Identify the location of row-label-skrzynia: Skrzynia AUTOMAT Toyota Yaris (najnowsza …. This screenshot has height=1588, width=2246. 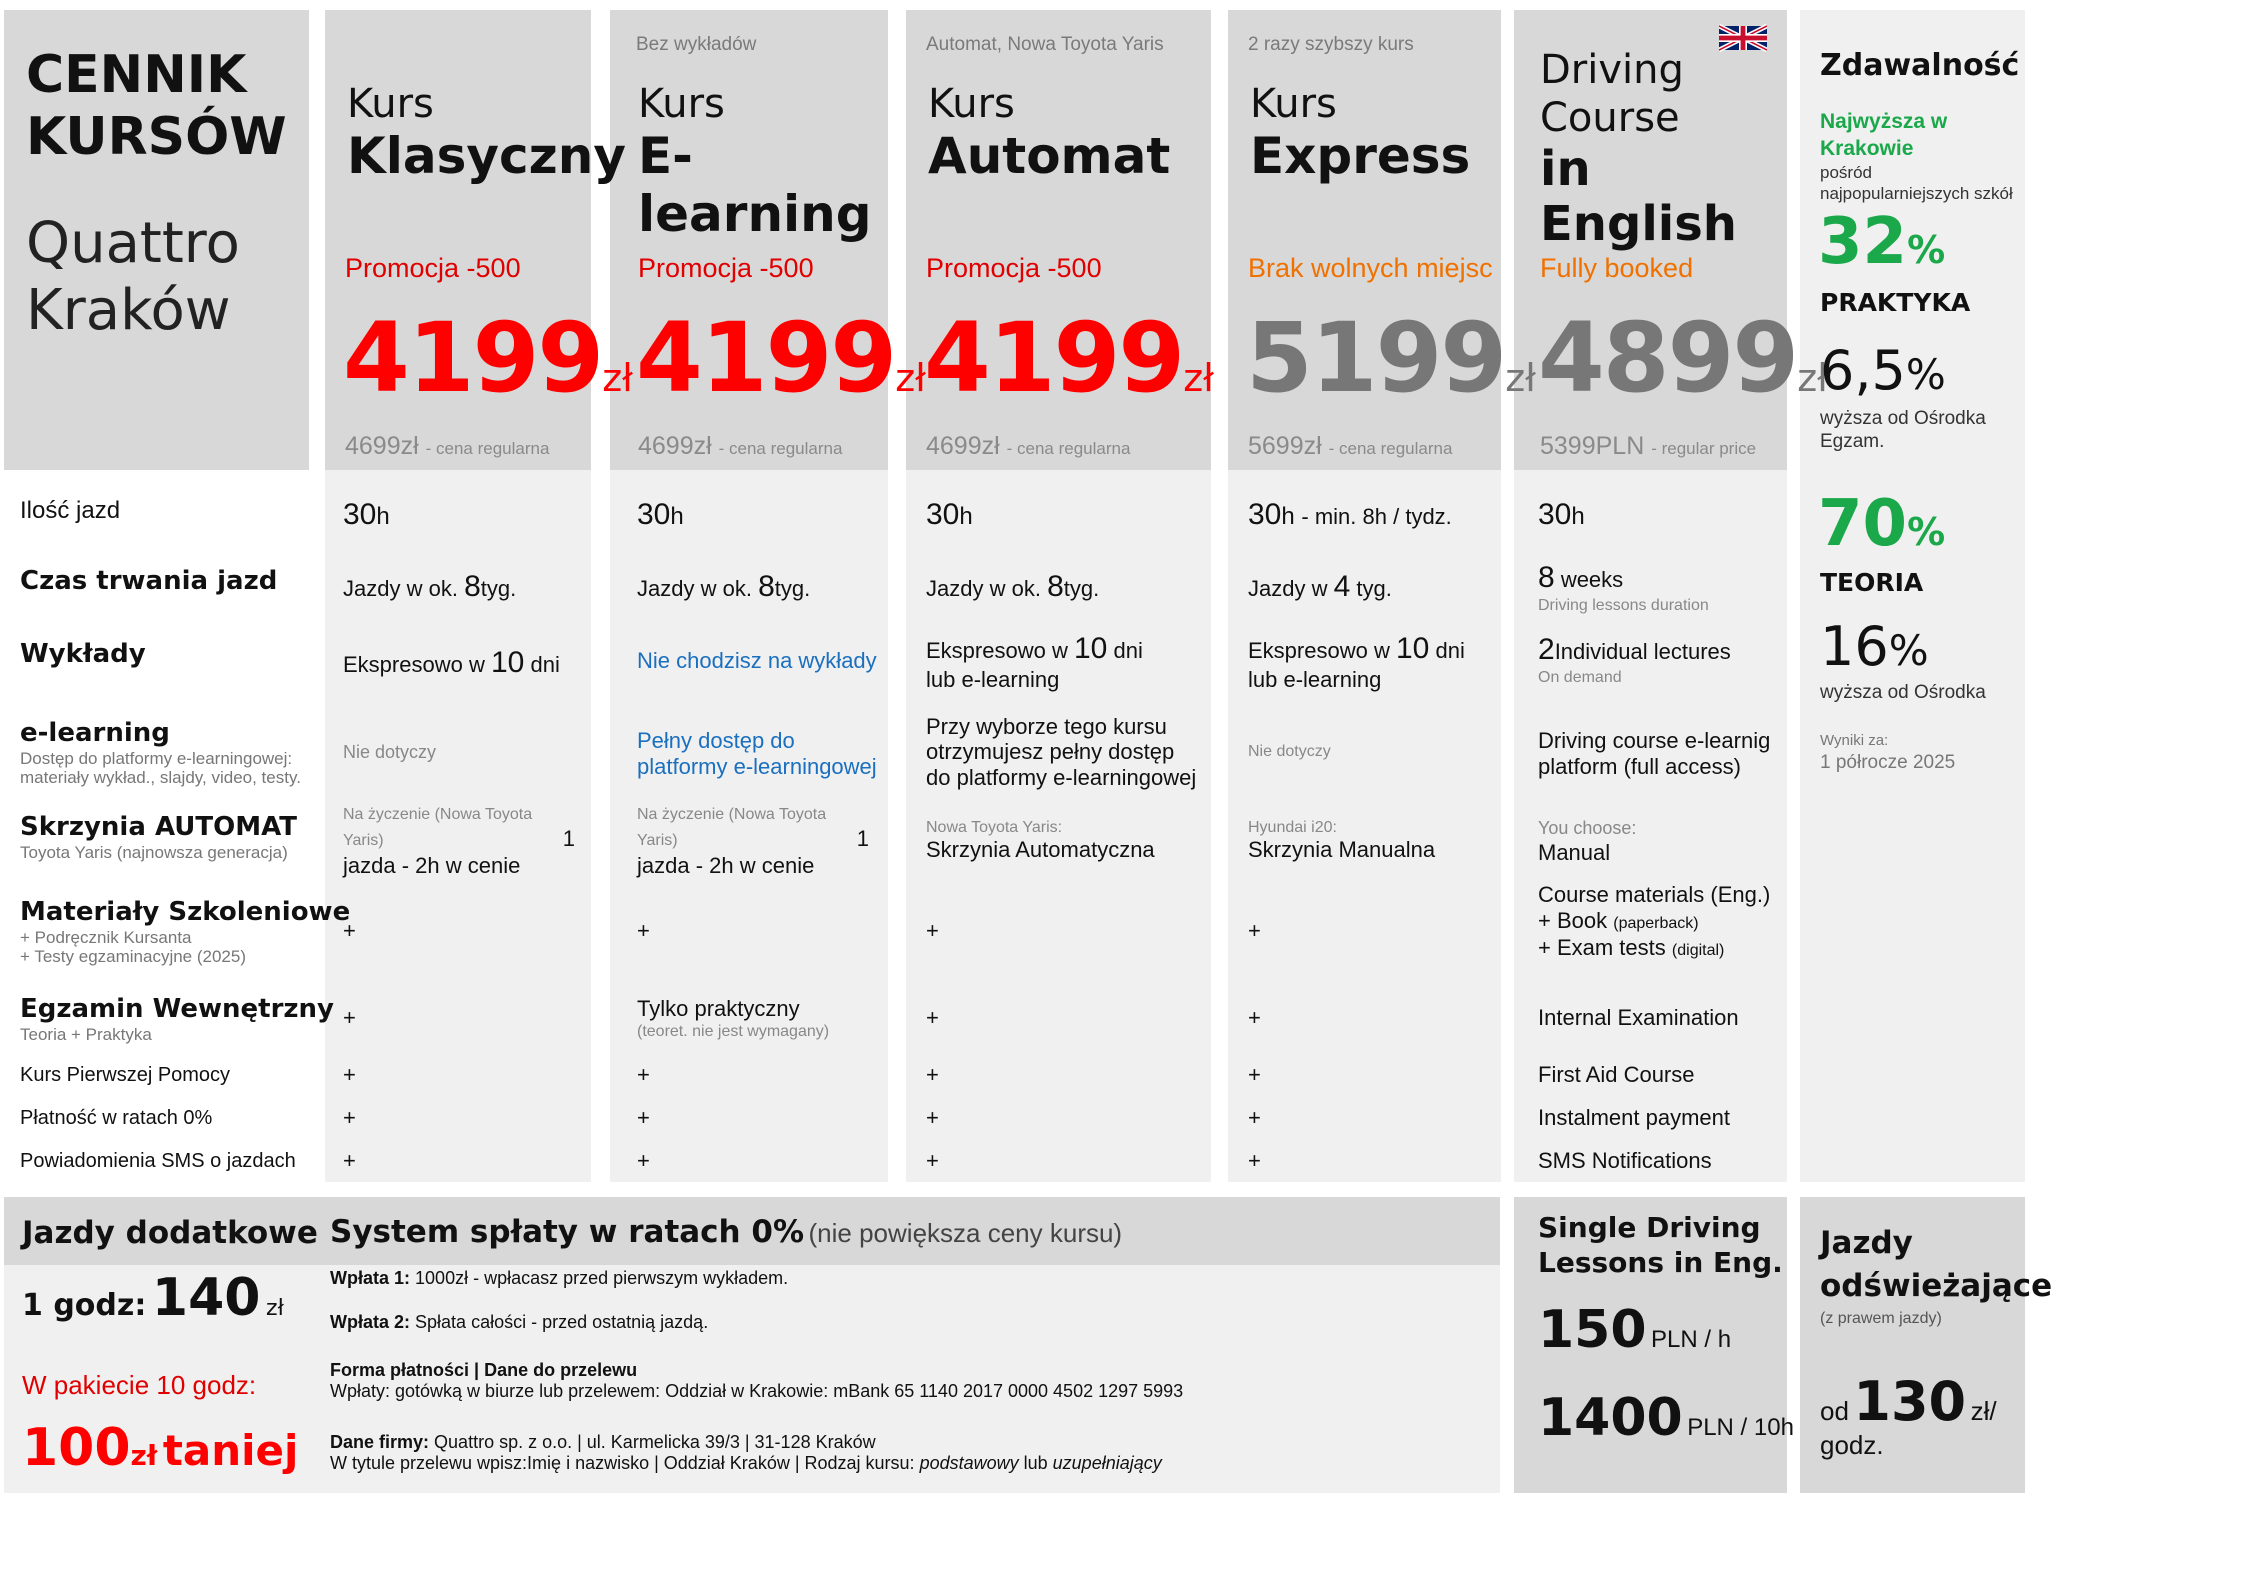
(158, 837).